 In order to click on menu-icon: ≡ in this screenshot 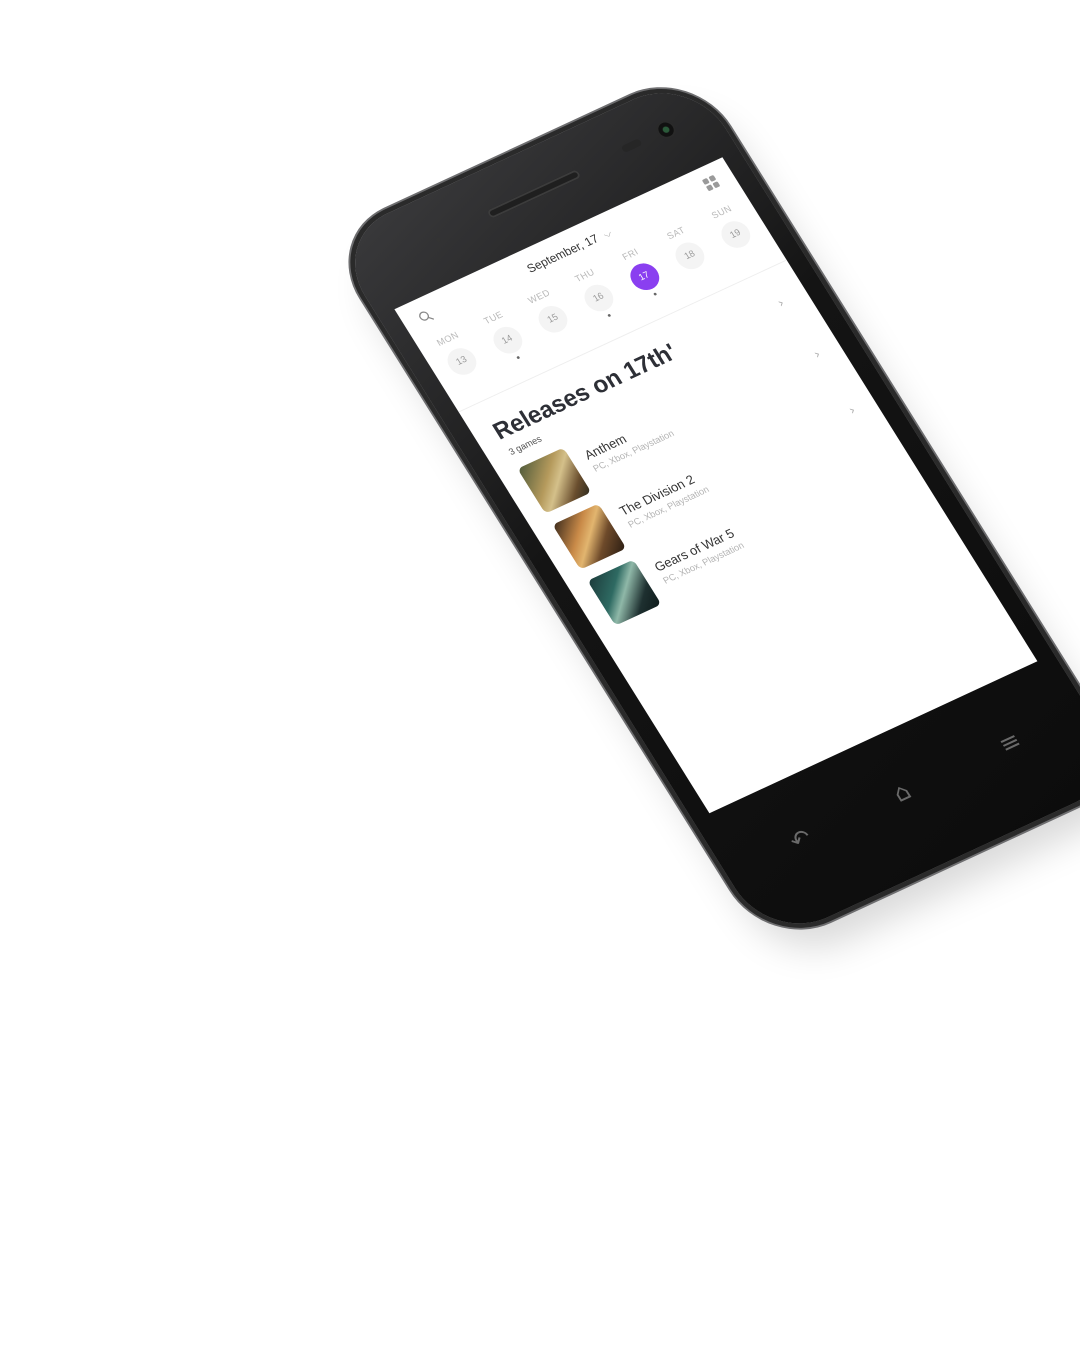, I will do `click(1010, 743)`.